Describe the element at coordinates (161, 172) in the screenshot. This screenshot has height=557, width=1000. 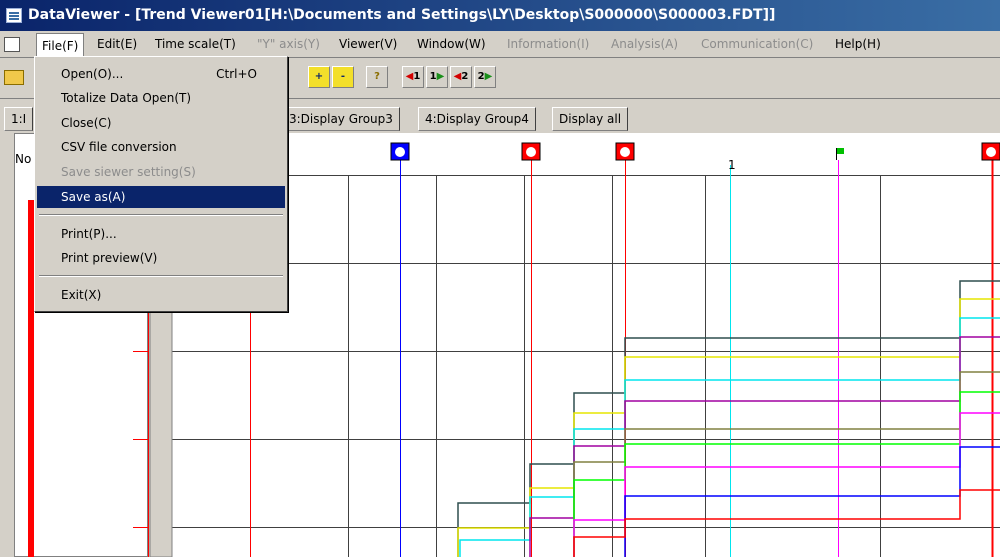
I see `menu-item-save-viewer-setting: Save siewer setting(S)` at that location.